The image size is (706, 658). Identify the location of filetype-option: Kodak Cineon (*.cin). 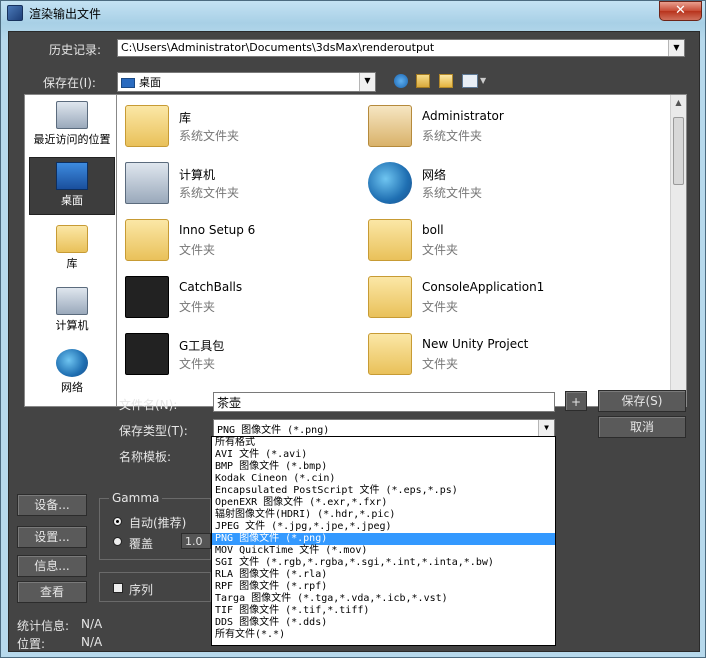
(383, 479).